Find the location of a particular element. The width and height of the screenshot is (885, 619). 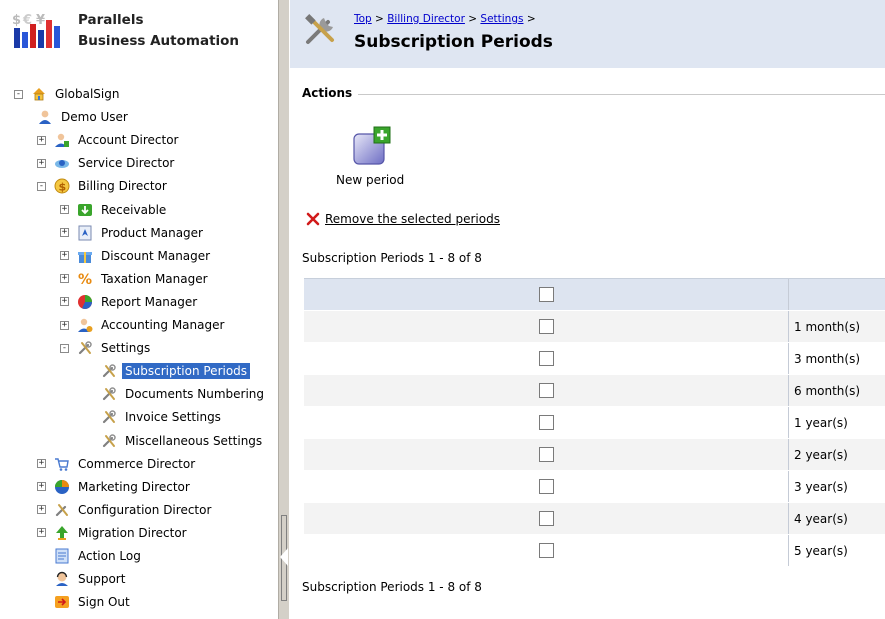

logo-line-1: Parallels is located at coordinates (111, 20).